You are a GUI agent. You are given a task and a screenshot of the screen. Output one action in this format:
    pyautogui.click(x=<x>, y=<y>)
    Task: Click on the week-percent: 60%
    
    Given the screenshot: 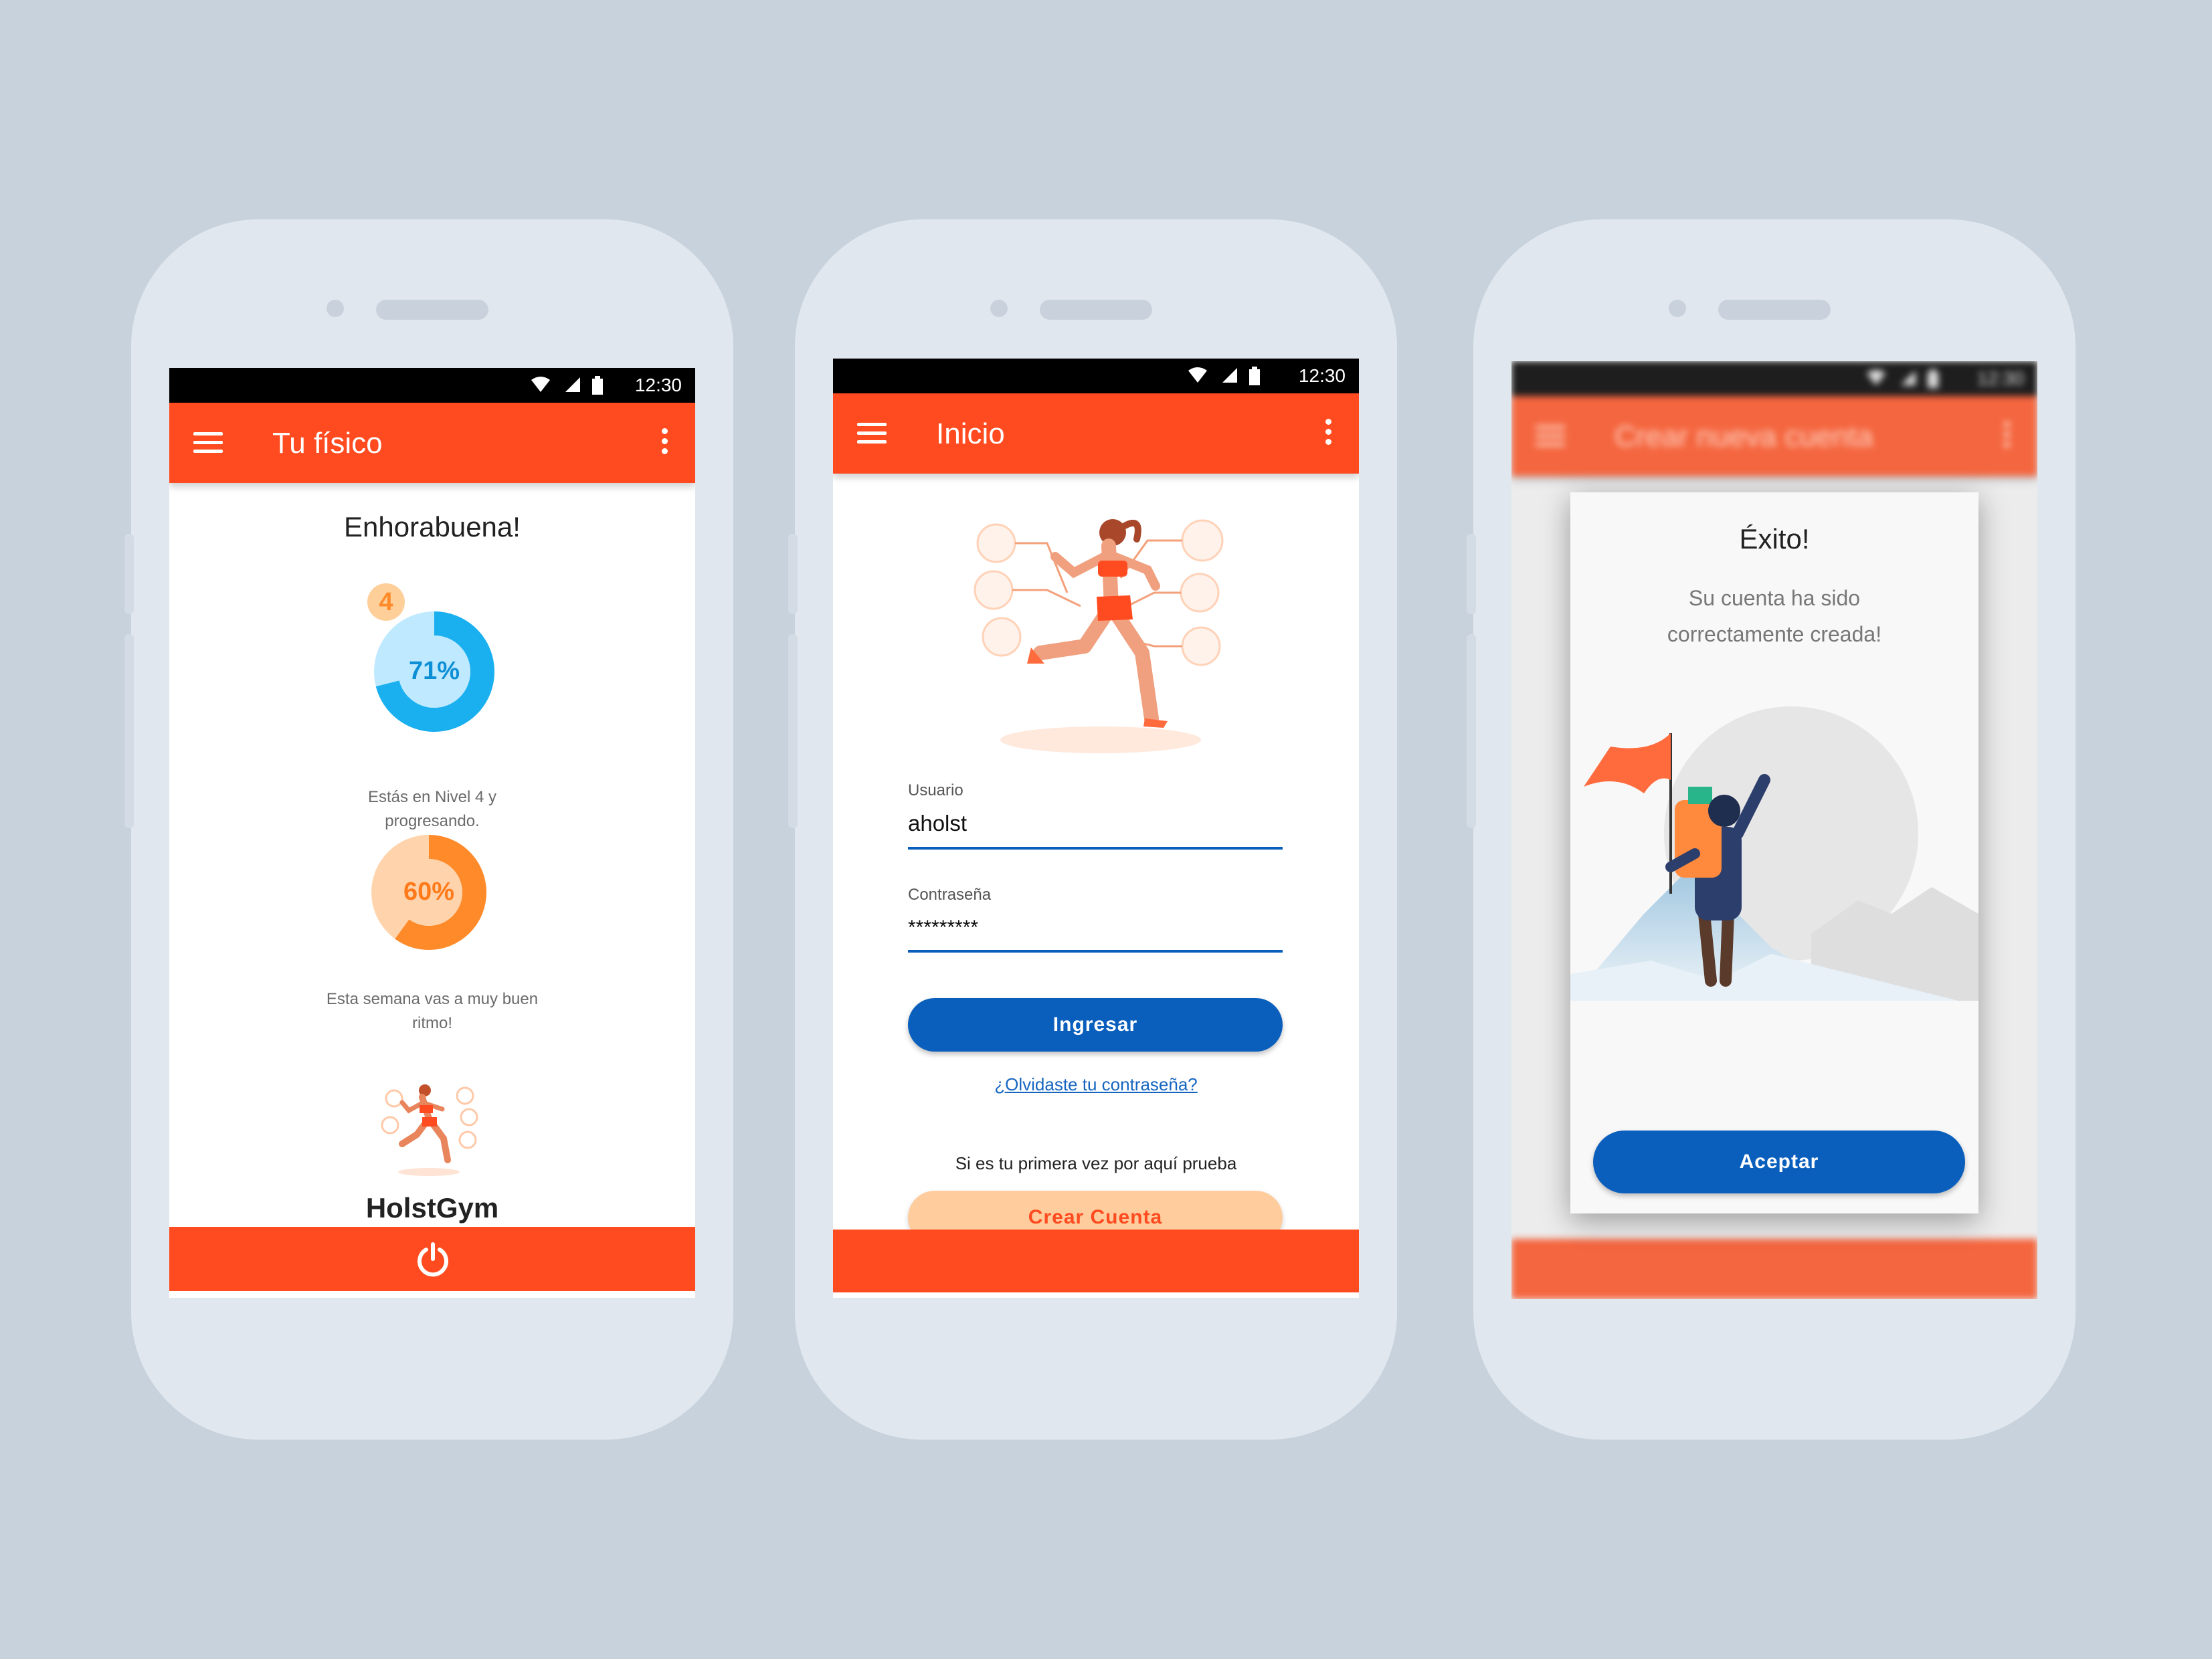 What is the action you would take?
    pyautogui.click(x=429, y=892)
    